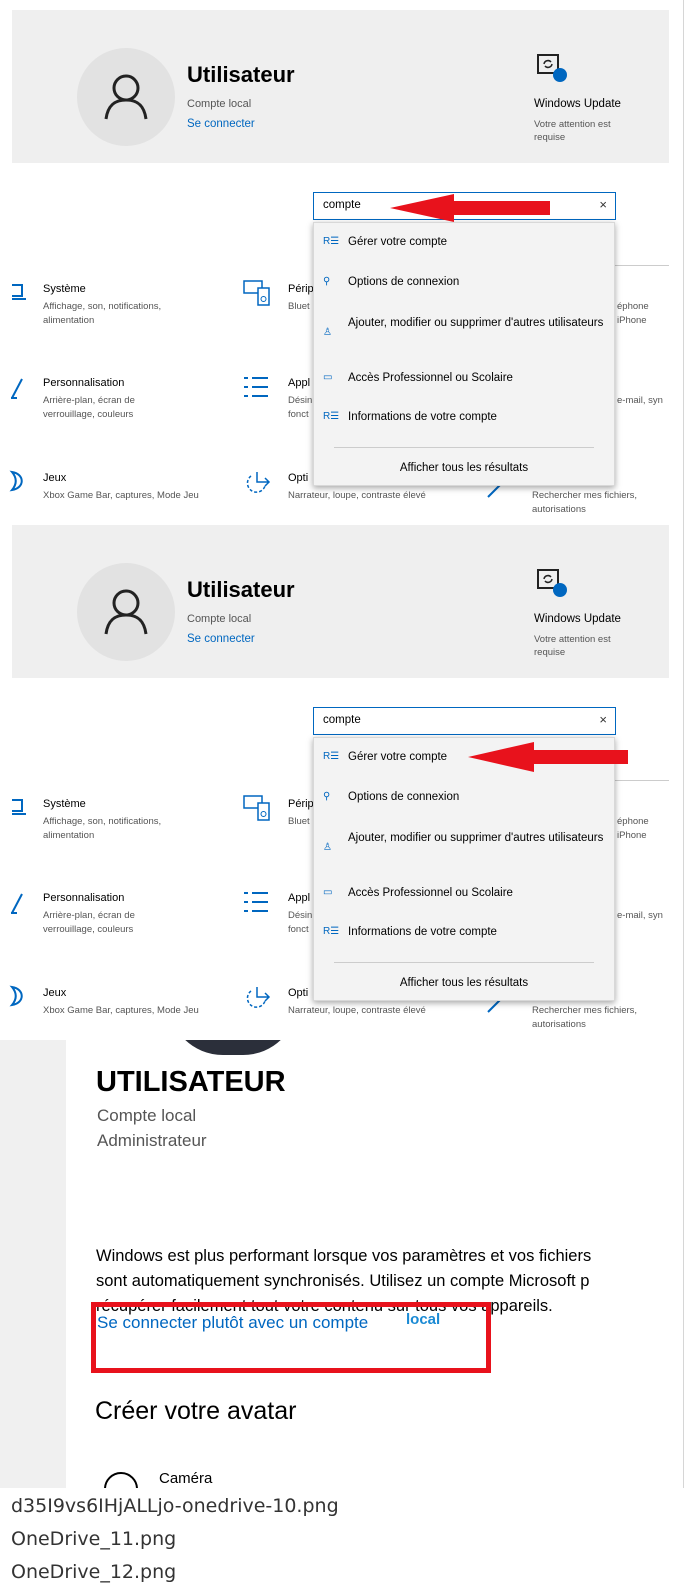 This screenshot has width=697, height=1595. What do you see at coordinates (94, 1539) in the screenshot?
I see `file-caption: OneDrive_11.png` at bounding box center [94, 1539].